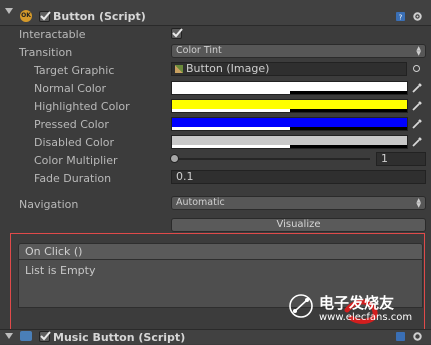 This screenshot has width=431, height=345. I want to click on transition-dropdown: Color Tint ▲ ▼, so click(298, 51).